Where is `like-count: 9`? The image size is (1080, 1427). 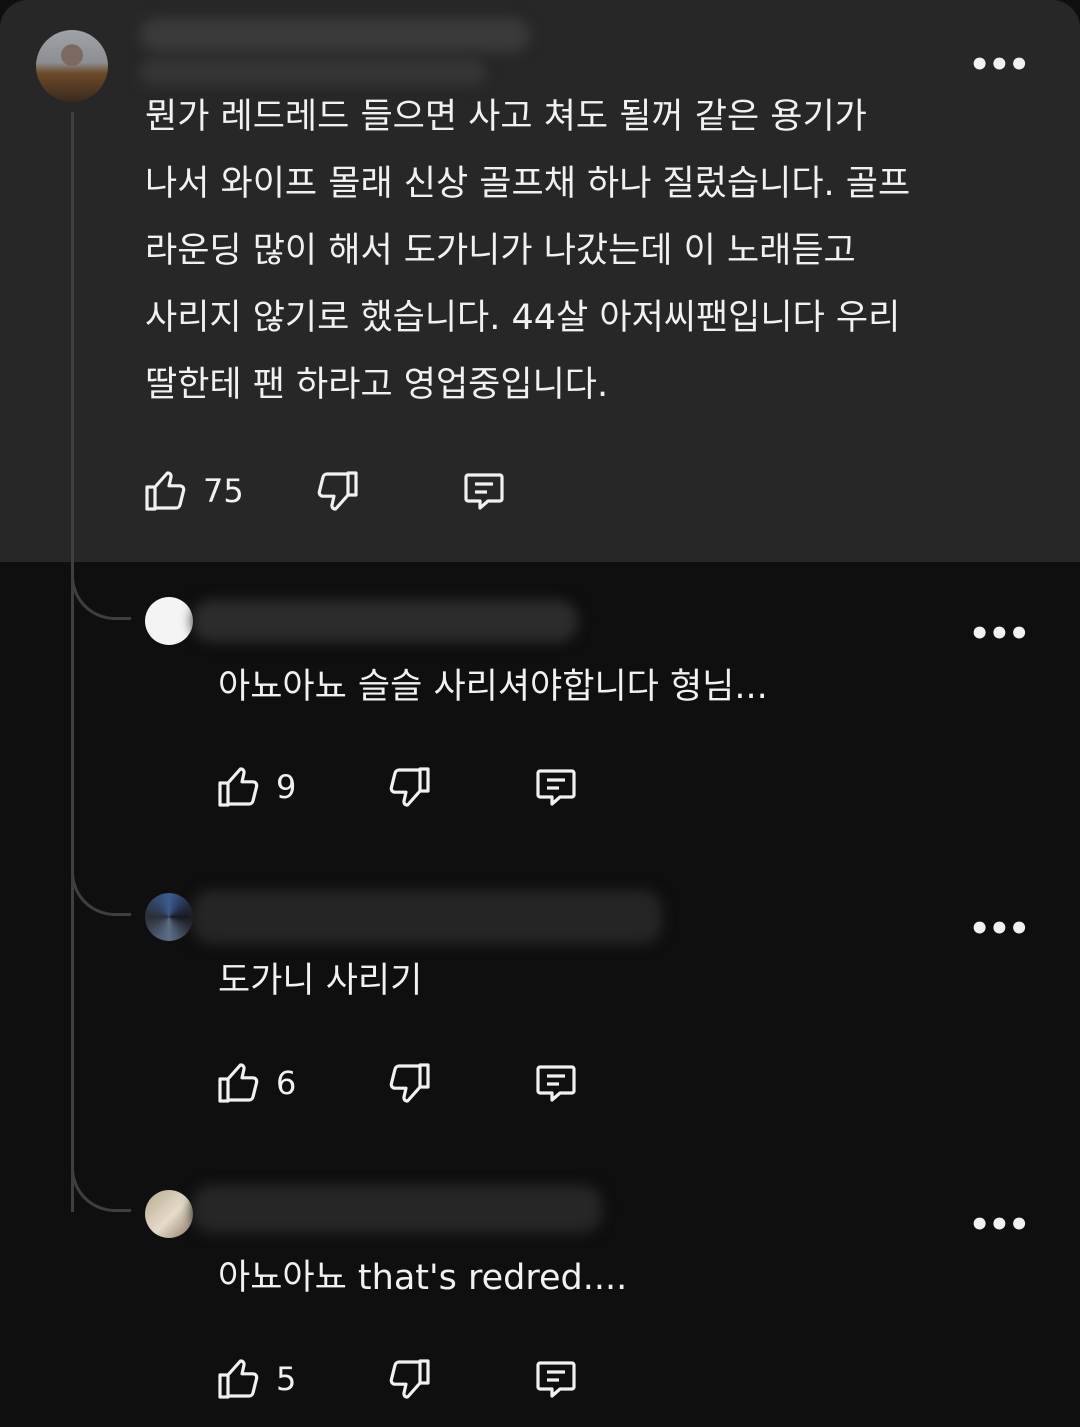 like-count: 9 is located at coordinates (286, 787).